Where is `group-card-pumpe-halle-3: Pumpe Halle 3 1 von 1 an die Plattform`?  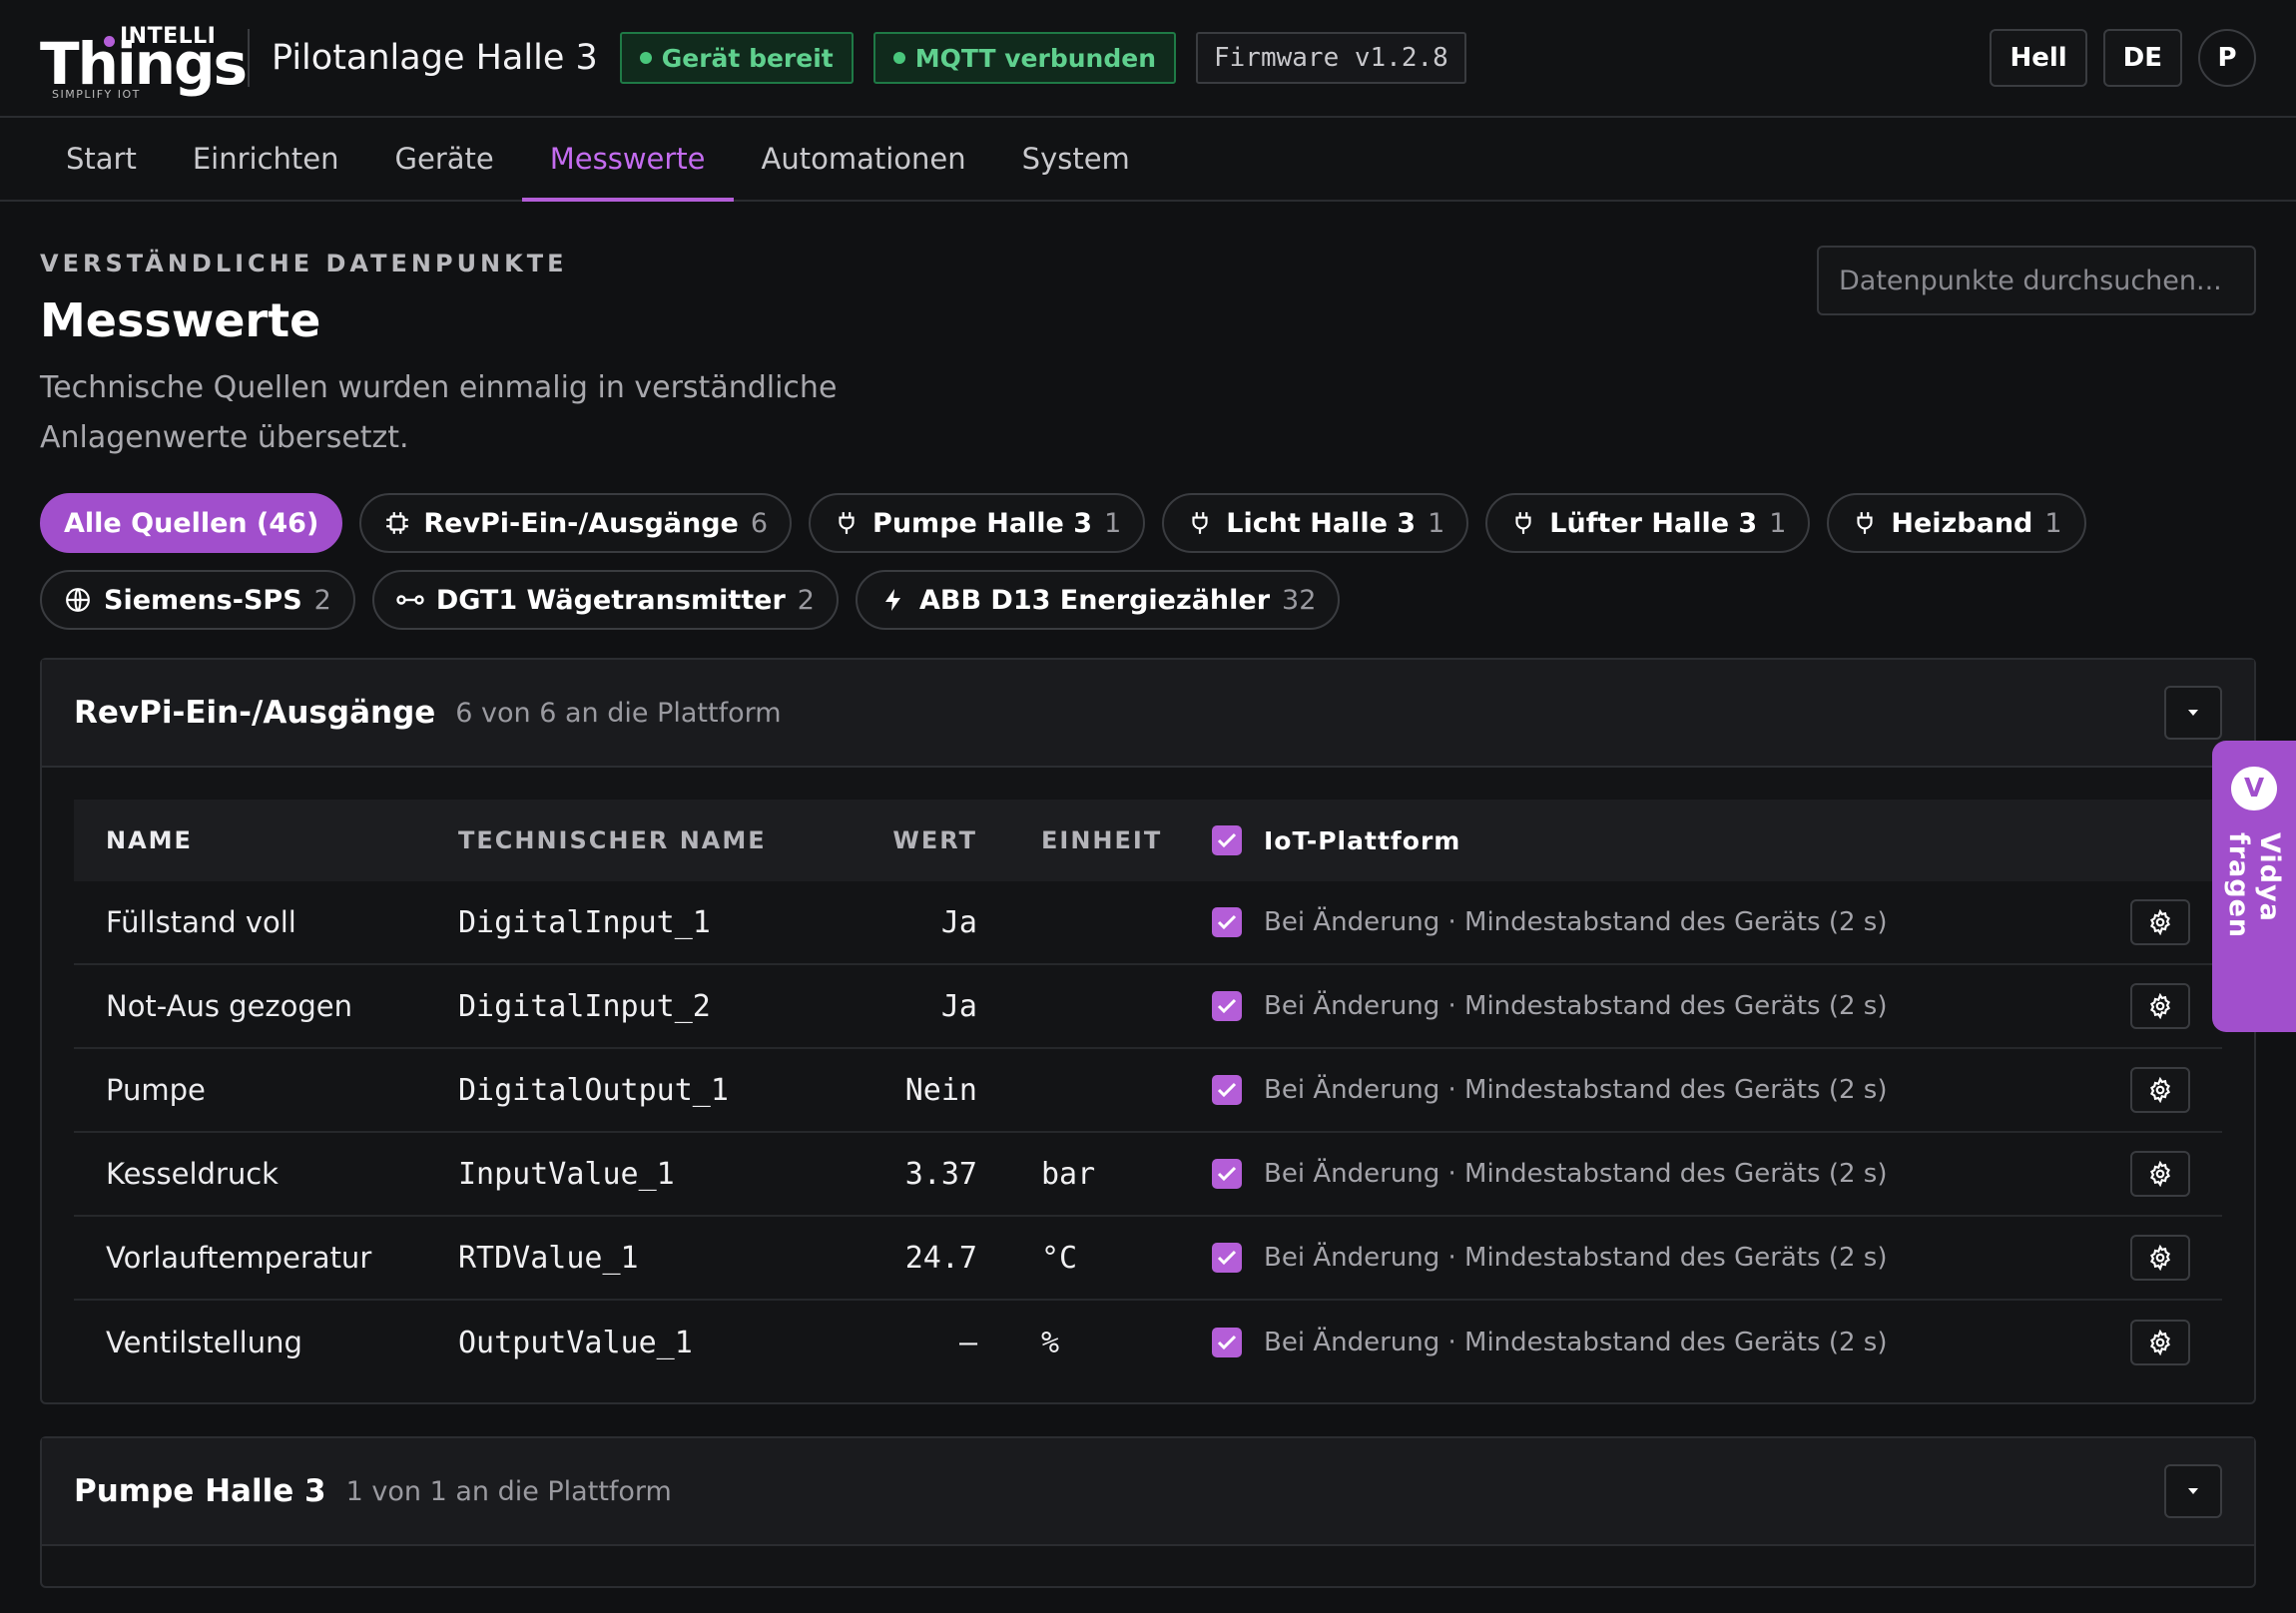
group-card-pumpe-halle-3: Pumpe Halle 3 1 von 1 an die Plattform is located at coordinates (1148, 1512).